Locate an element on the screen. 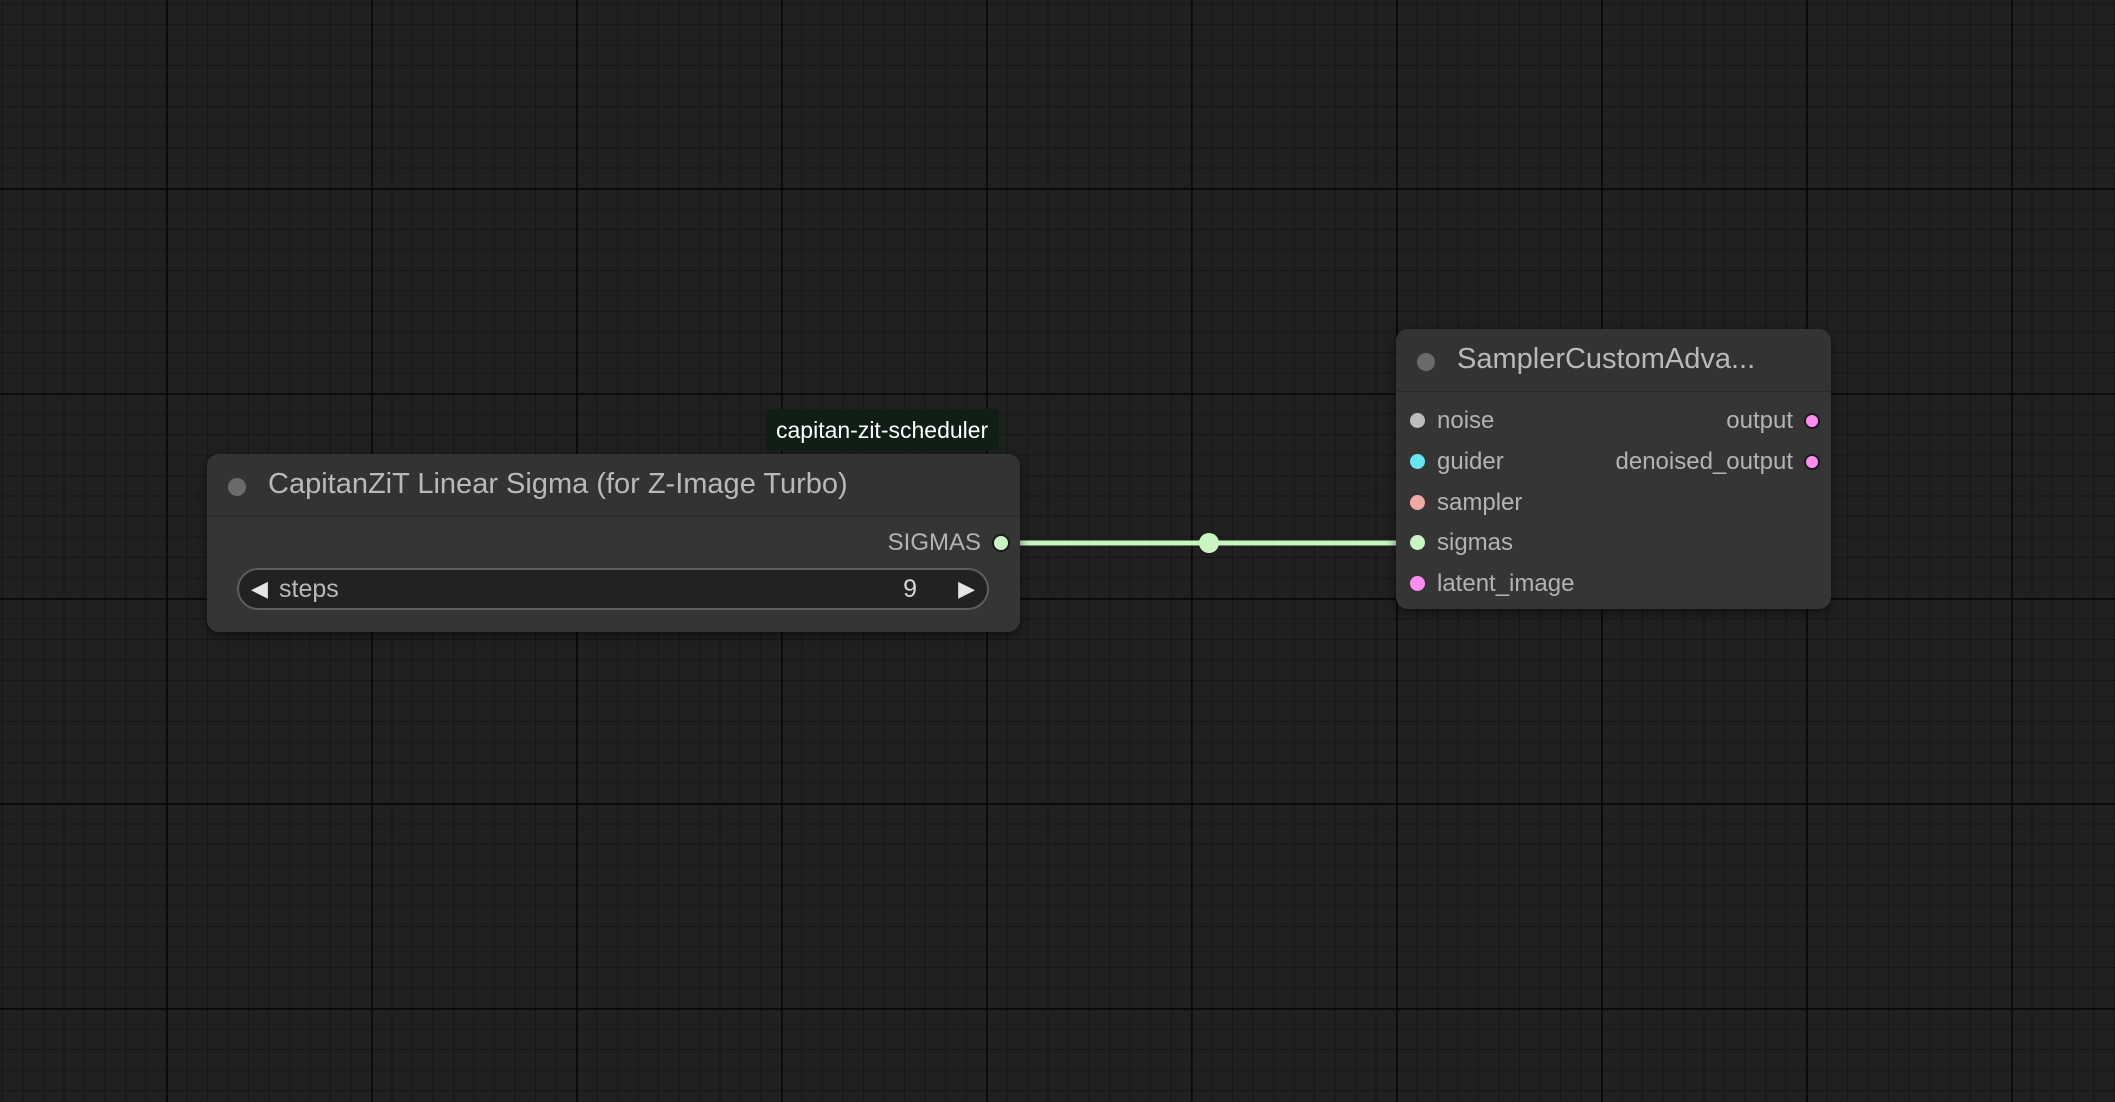  output-label-sigmas: SIGMAS is located at coordinates (934, 542).